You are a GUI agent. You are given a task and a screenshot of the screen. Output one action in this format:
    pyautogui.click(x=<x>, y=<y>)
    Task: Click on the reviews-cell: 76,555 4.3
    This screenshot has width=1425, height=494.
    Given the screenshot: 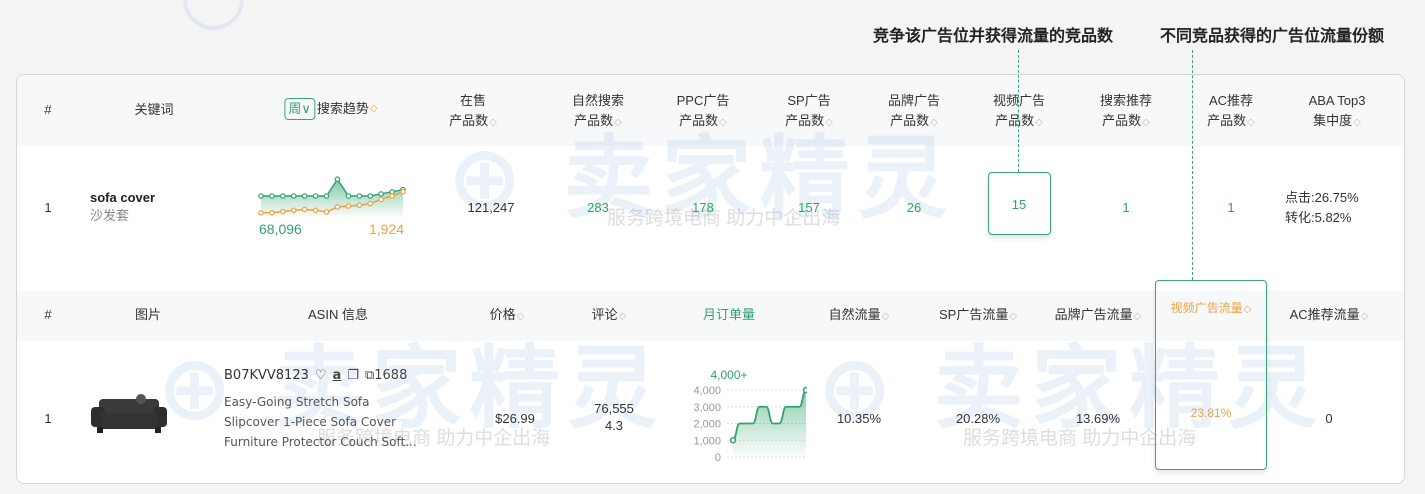 What is the action you would take?
    pyautogui.click(x=614, y=417)
    